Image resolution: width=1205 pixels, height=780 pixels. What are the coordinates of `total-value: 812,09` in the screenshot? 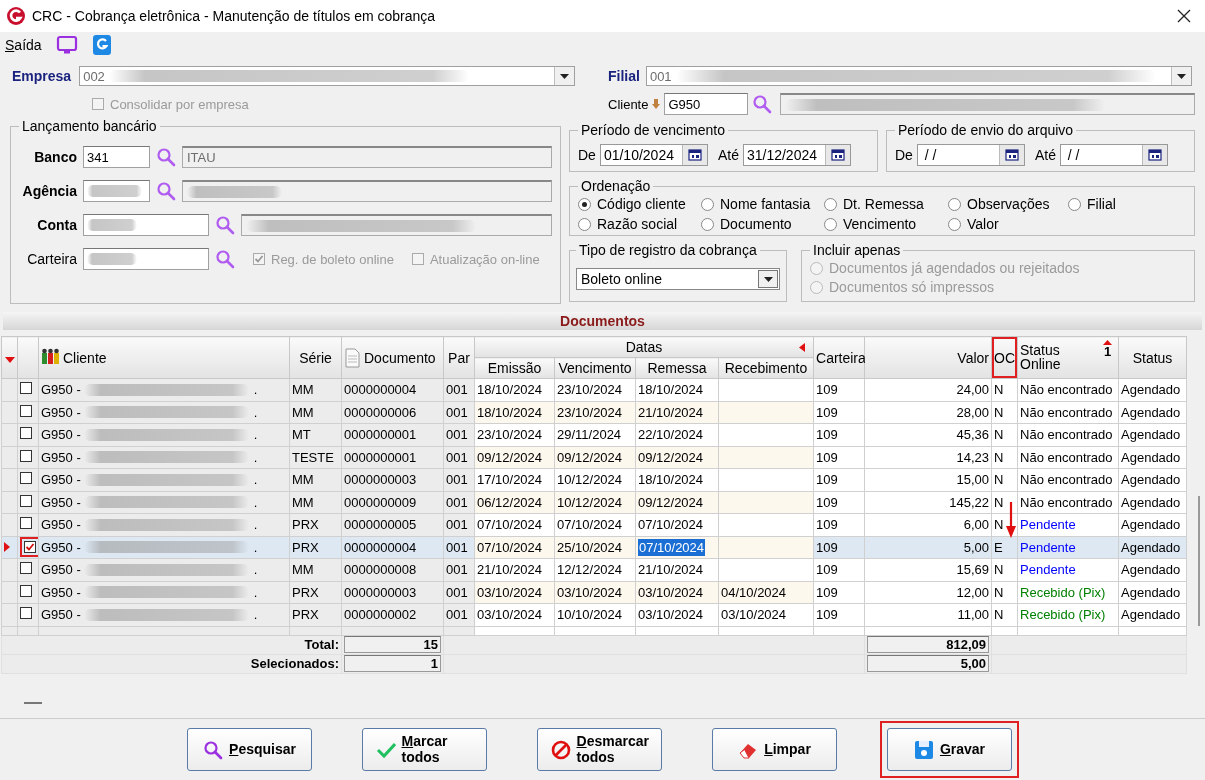 It's located at (928, 644).